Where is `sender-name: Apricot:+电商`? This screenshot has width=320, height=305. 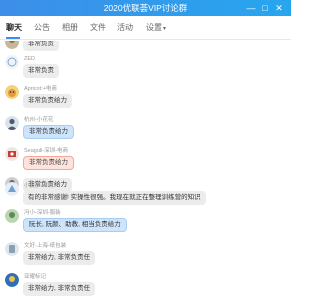
sender-name: Apricot:+电商 is located at coordinates (40, 89).